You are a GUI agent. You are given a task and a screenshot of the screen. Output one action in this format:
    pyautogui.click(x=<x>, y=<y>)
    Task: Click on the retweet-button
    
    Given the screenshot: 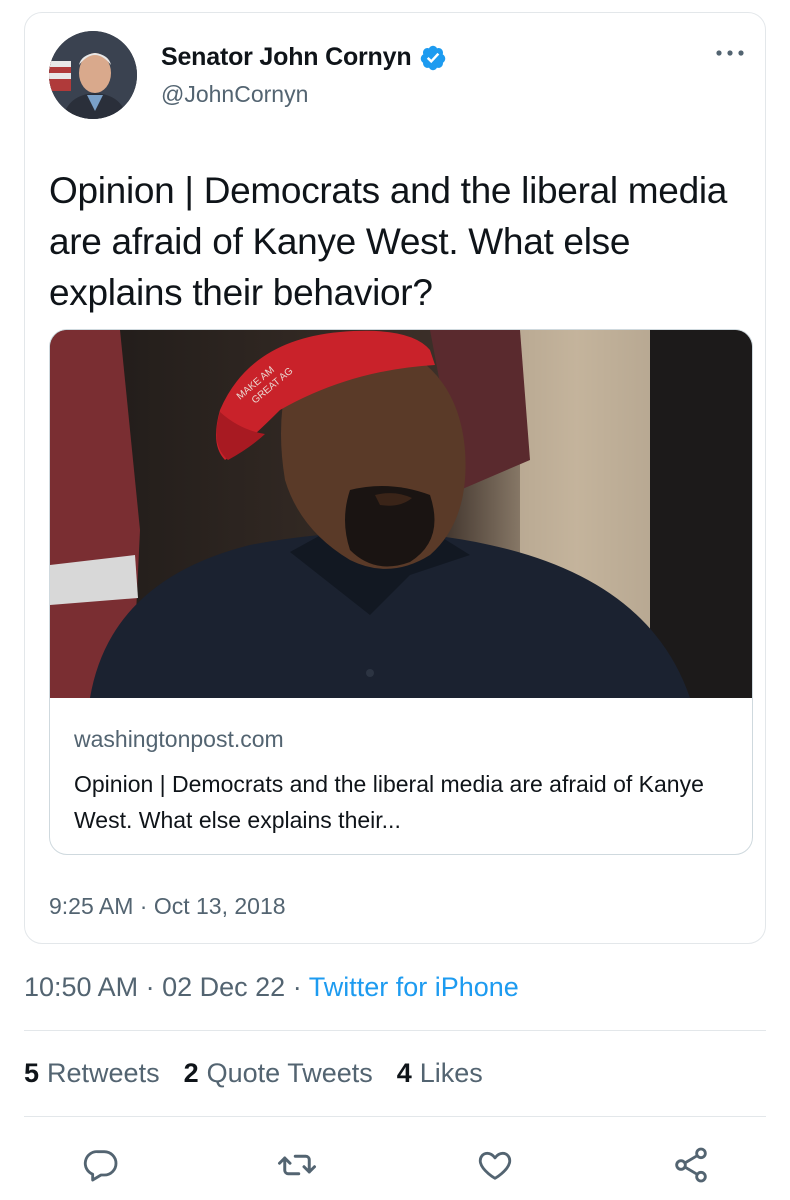 What is the action you would take?
    pyautogui.click(x=297, y=1165)
    